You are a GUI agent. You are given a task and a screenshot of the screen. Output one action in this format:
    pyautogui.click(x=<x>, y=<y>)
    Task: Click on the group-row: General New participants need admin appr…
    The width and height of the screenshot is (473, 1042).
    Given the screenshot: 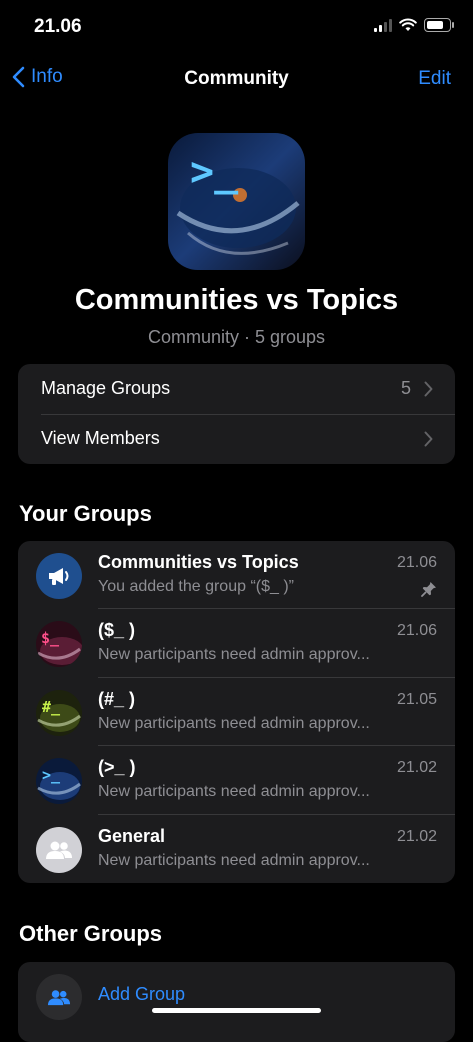 What is the action you would take?
    pyautogui.click(x=236, y=849)
    